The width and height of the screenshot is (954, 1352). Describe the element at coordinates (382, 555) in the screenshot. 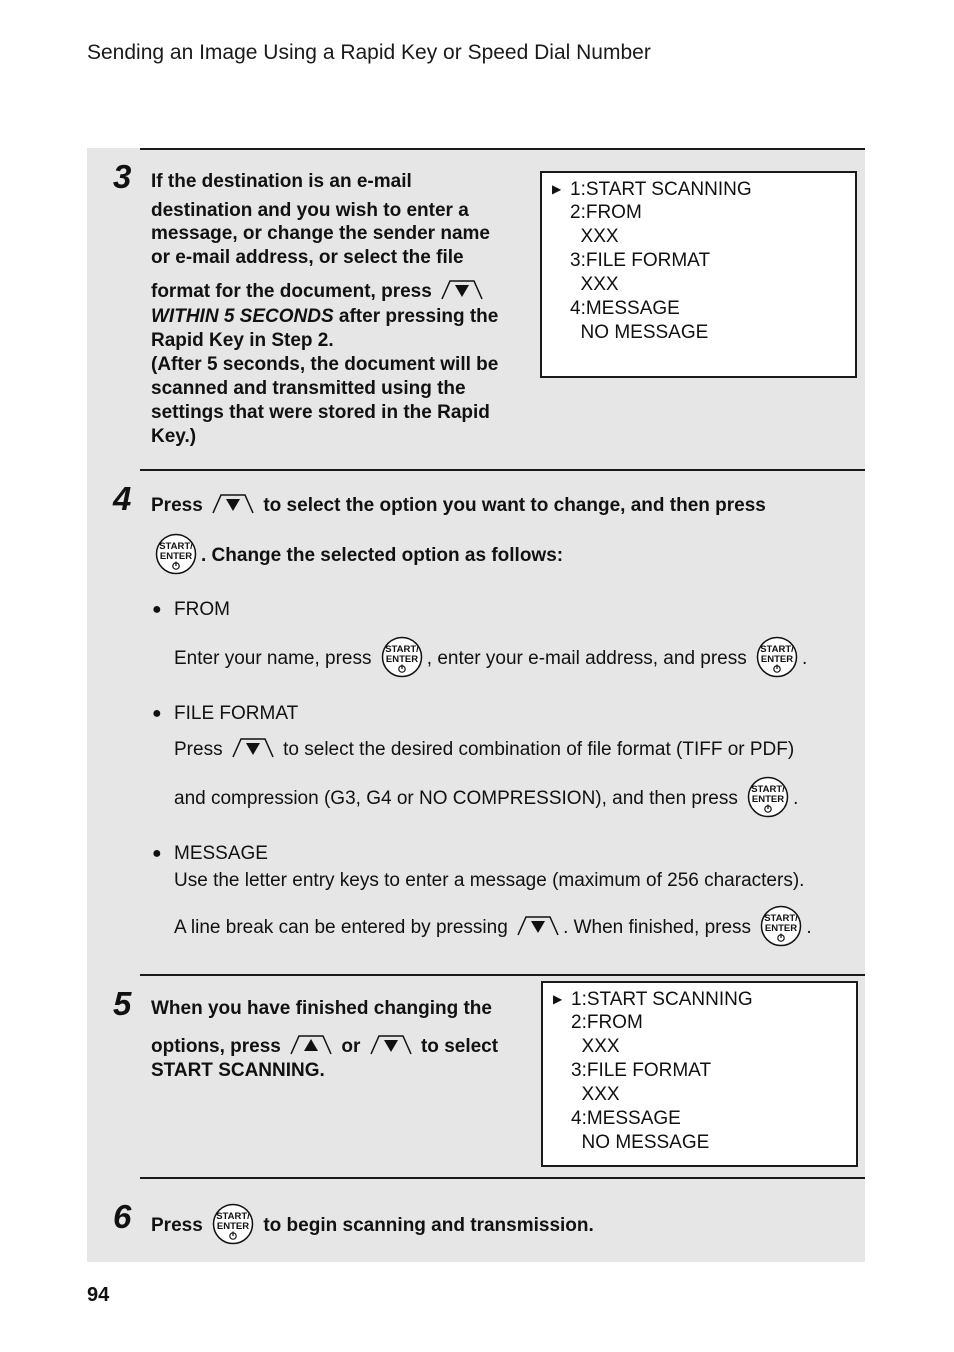

I see `step-text-part: . Change the selected option as follows:` at that location.